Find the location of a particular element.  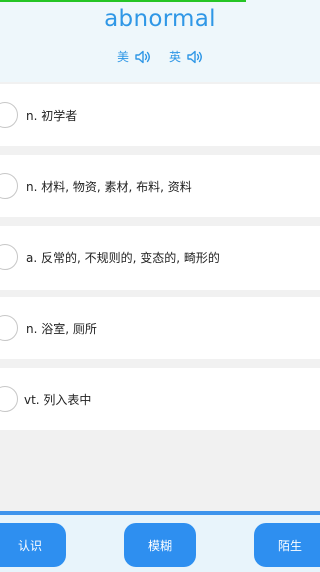

option-text: n. 浴室, 厕所 is located at coordinates (61, 329).